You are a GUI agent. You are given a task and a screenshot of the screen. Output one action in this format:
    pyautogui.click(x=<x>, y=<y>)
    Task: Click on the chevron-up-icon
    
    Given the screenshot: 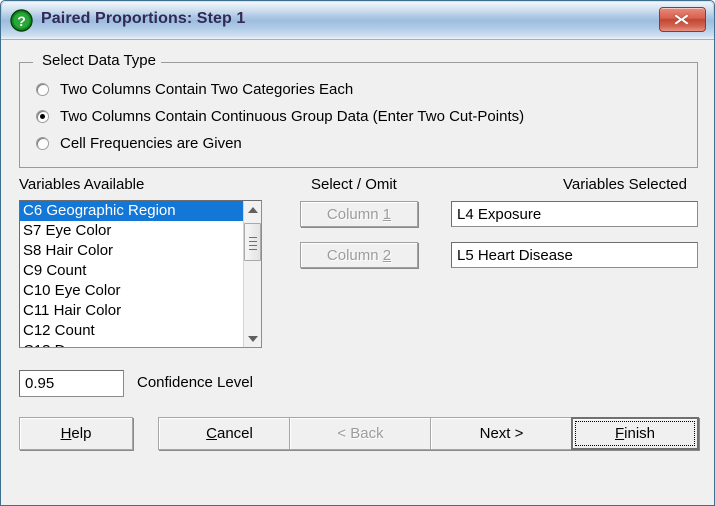 What is the action you would take?
    pyautogui.click(x=253, y=210)
    